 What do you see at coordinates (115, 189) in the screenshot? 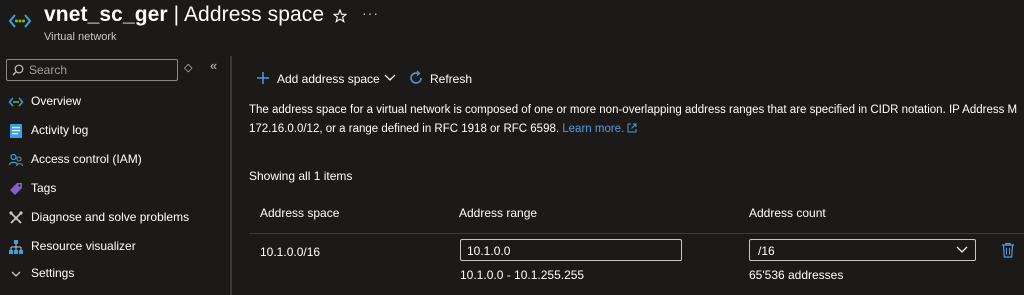
I see `sidebar-item-tags: Tags` at bounding box center [115, 189].